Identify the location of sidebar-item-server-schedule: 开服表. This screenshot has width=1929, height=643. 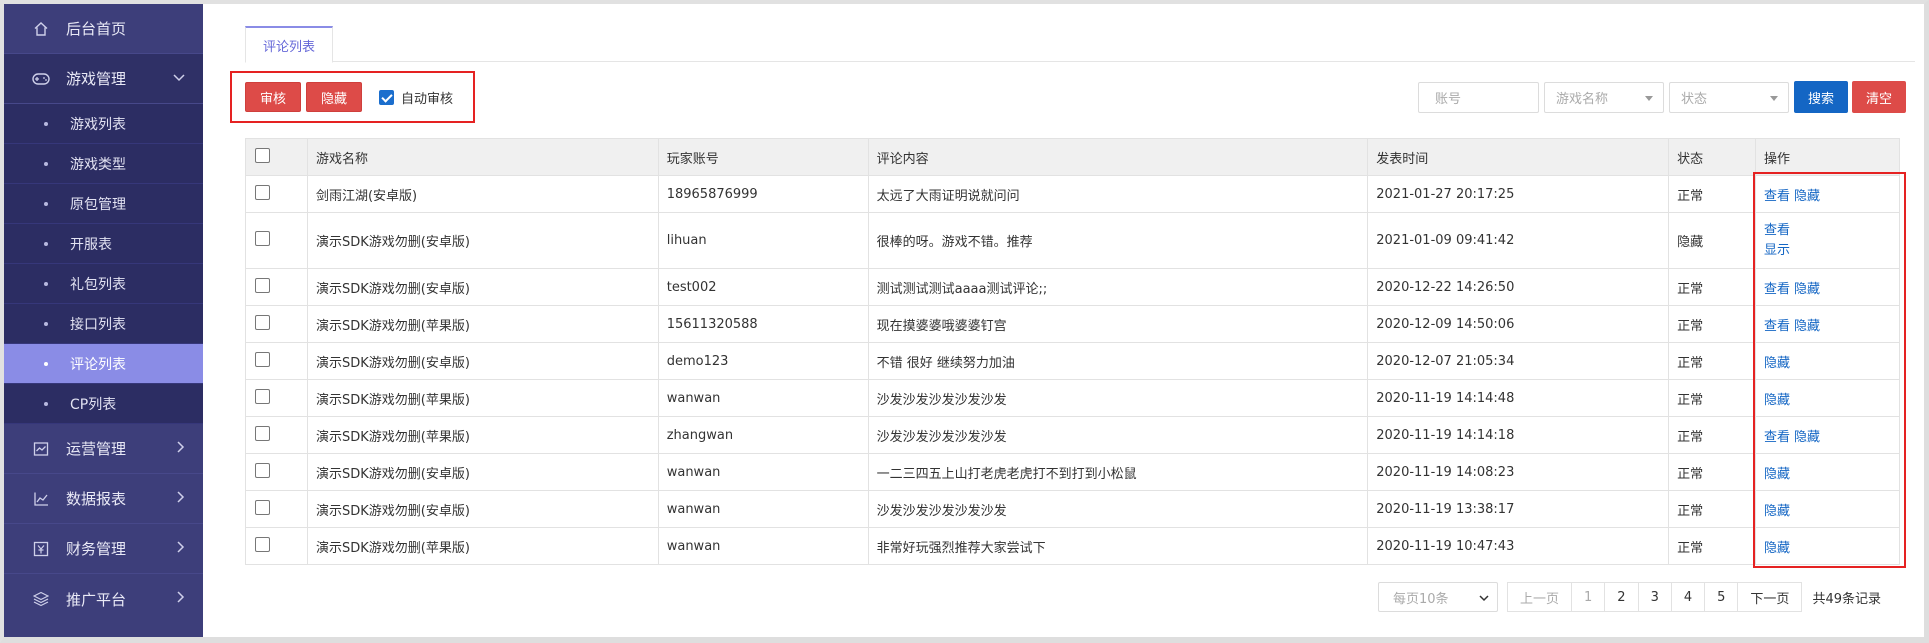
(103, 244).